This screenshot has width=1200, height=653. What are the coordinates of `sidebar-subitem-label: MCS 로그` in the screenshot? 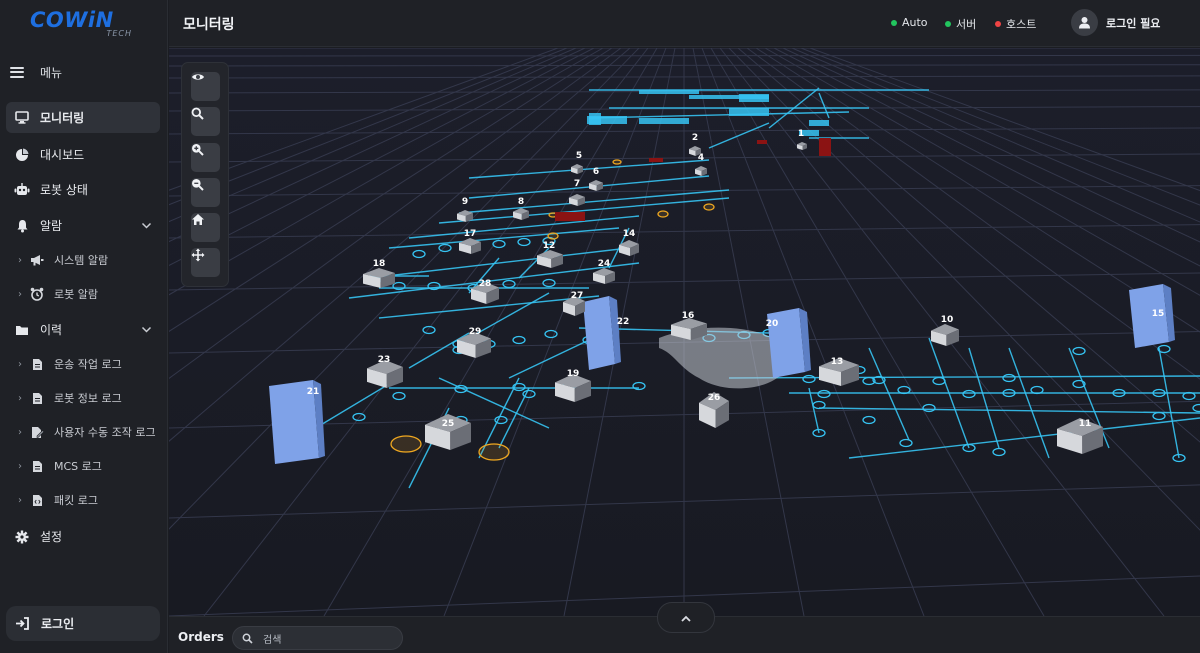 It's located at (78, 466).